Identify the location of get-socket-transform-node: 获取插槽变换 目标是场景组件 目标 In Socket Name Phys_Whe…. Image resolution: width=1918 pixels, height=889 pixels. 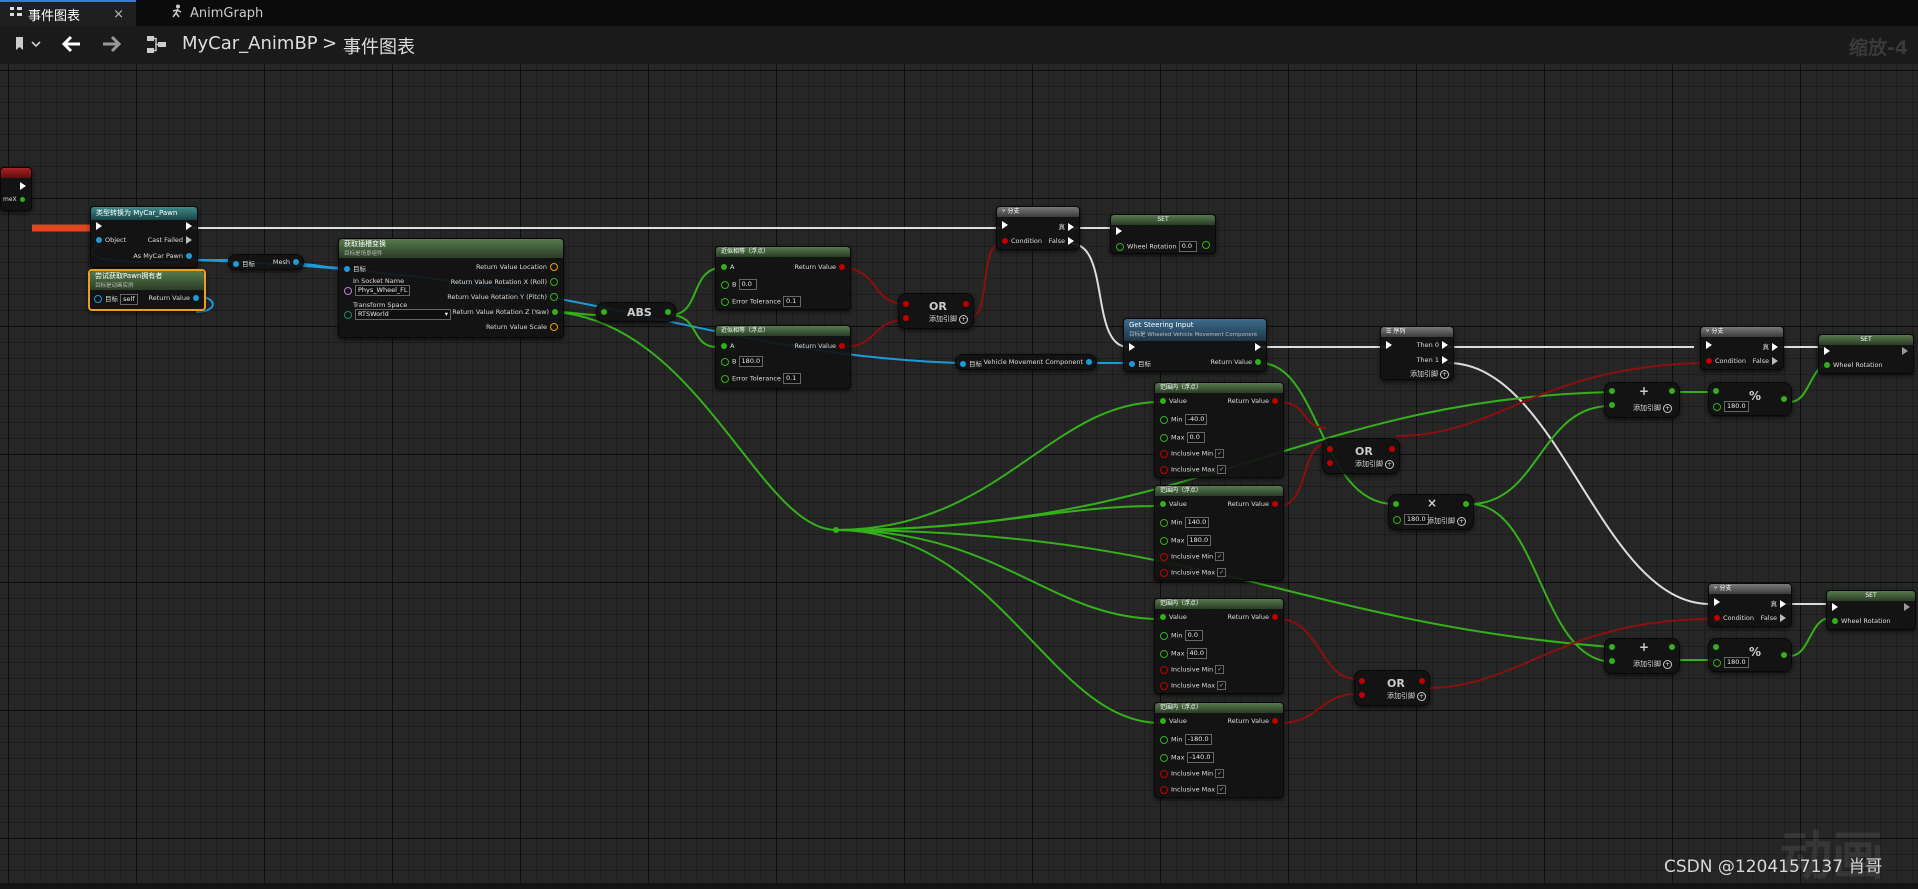
(451, 288).